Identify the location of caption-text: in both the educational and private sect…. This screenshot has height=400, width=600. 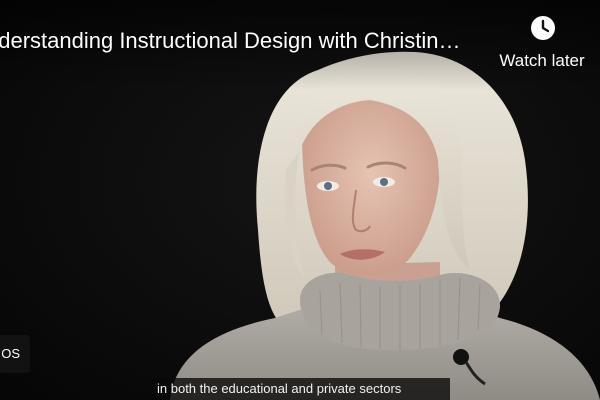
(279, 388).